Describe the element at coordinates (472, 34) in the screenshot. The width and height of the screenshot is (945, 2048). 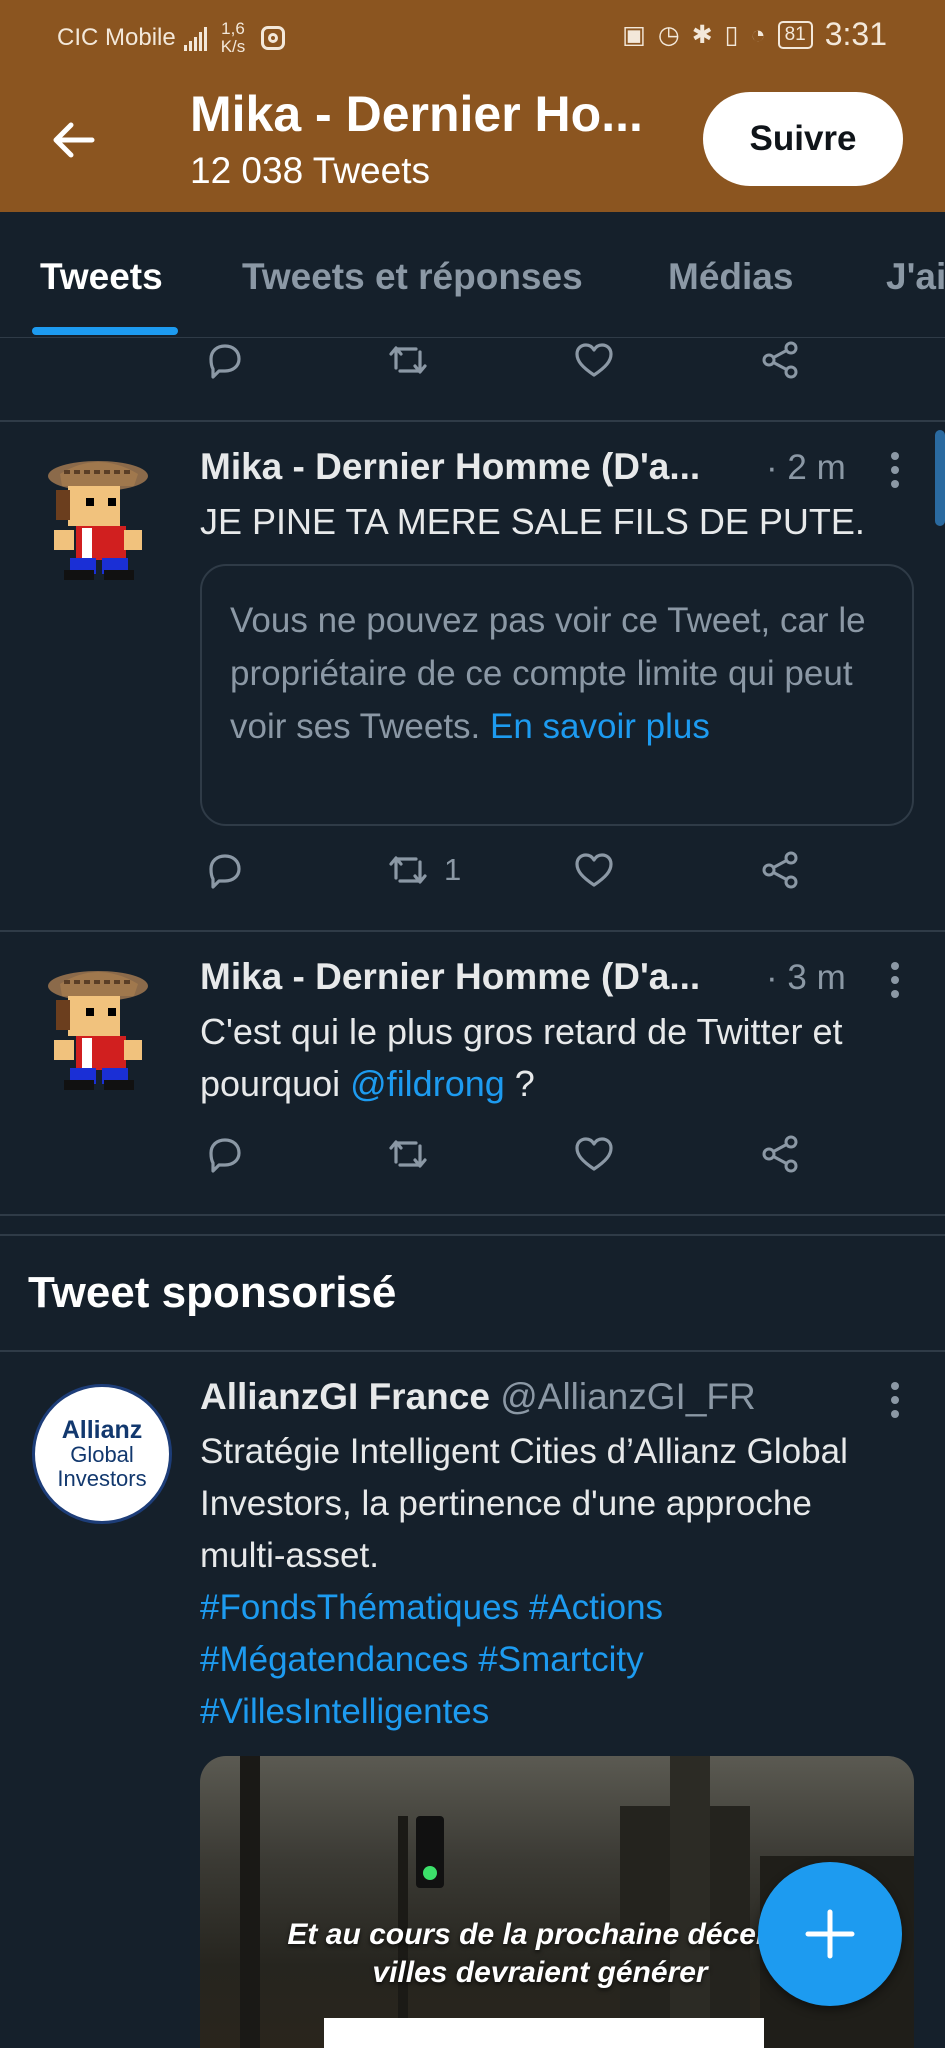
I see `status-bar: CIC Mobile 1,6 K/s ▣ ◷ ✱ ▯ ◔ 81 3:31` at that location.